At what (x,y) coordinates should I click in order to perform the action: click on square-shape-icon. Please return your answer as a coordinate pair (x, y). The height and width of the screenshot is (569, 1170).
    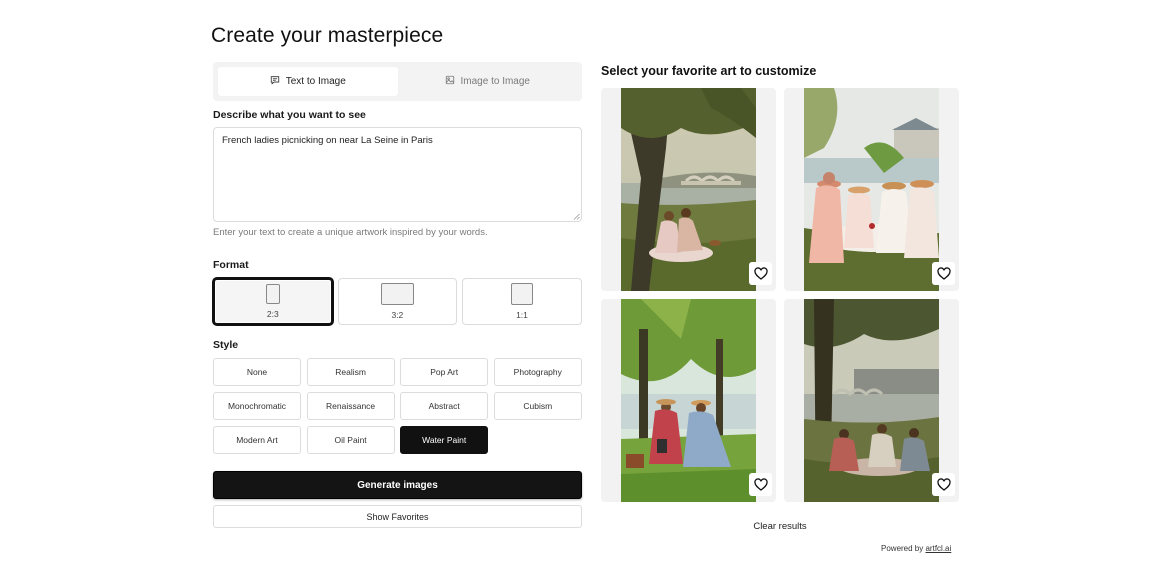
    Looking at the image, I should click on (521, 294).